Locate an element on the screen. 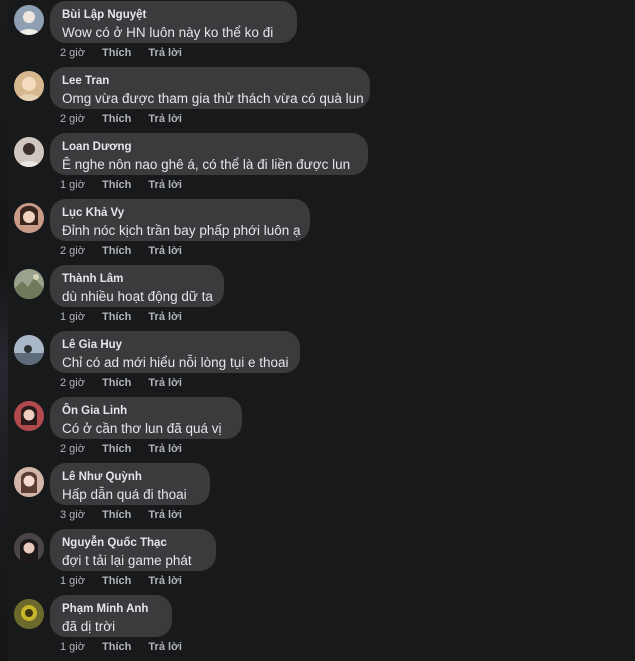 The height and width of the screenshot is (661, 635). comment-bubble: Nguyễn Quốc Thạc đợi t tải lại game phát is located at coordinates (133, 550).